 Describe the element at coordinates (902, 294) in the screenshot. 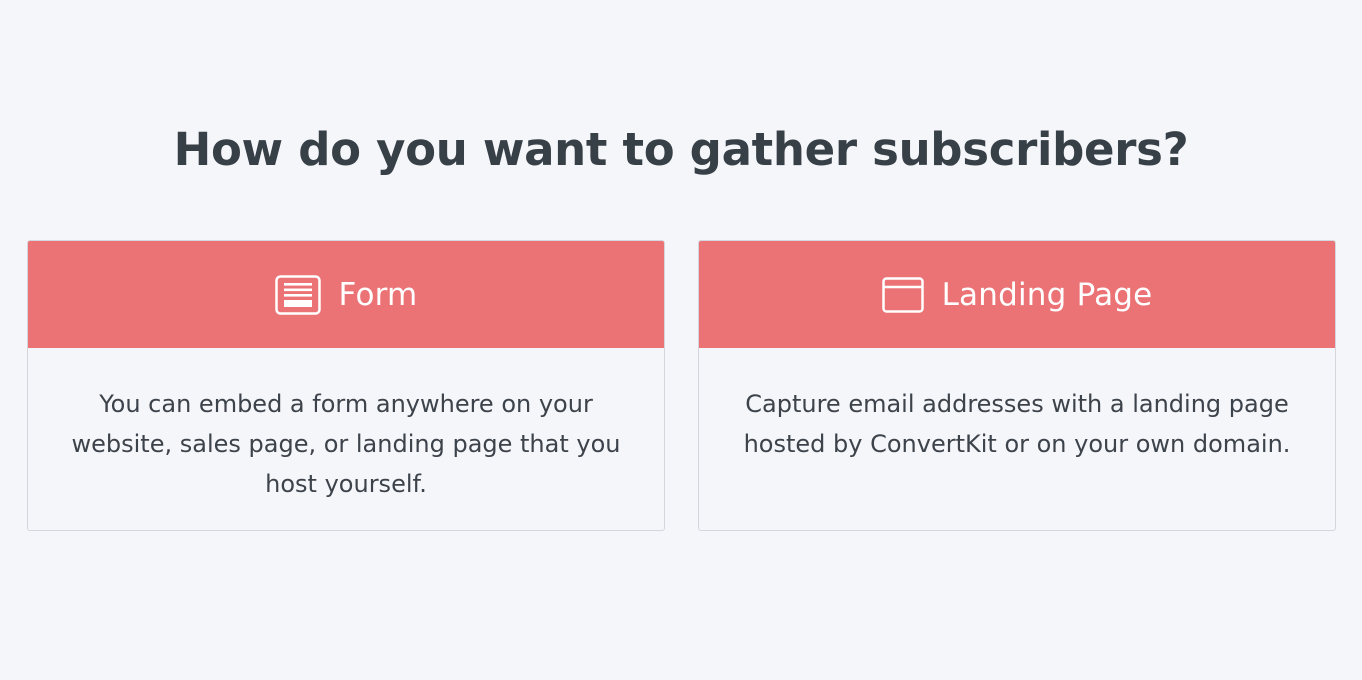

I see `browser-window-icon` at that location.